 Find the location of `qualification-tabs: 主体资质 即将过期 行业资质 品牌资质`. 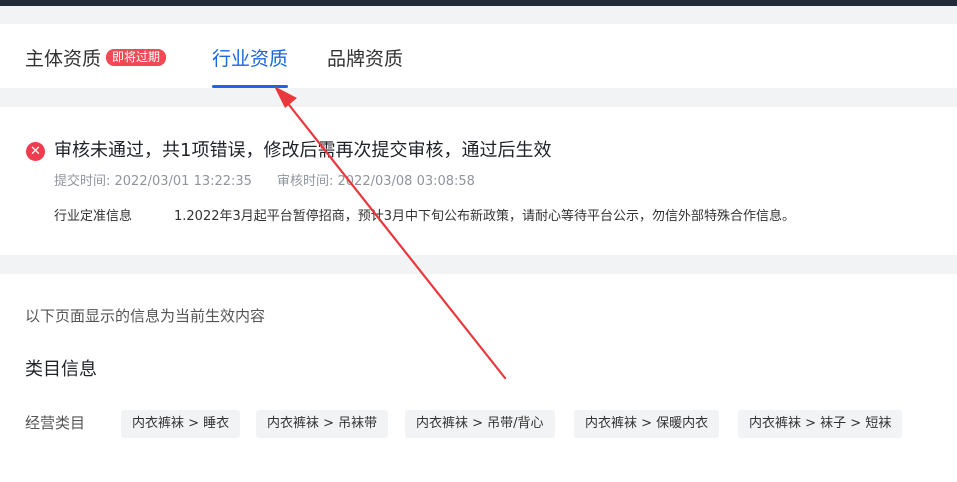

qualification-tabs: 主体资质 即将过期 行业资质 品牌资质 is located at coordinates (478, 56).